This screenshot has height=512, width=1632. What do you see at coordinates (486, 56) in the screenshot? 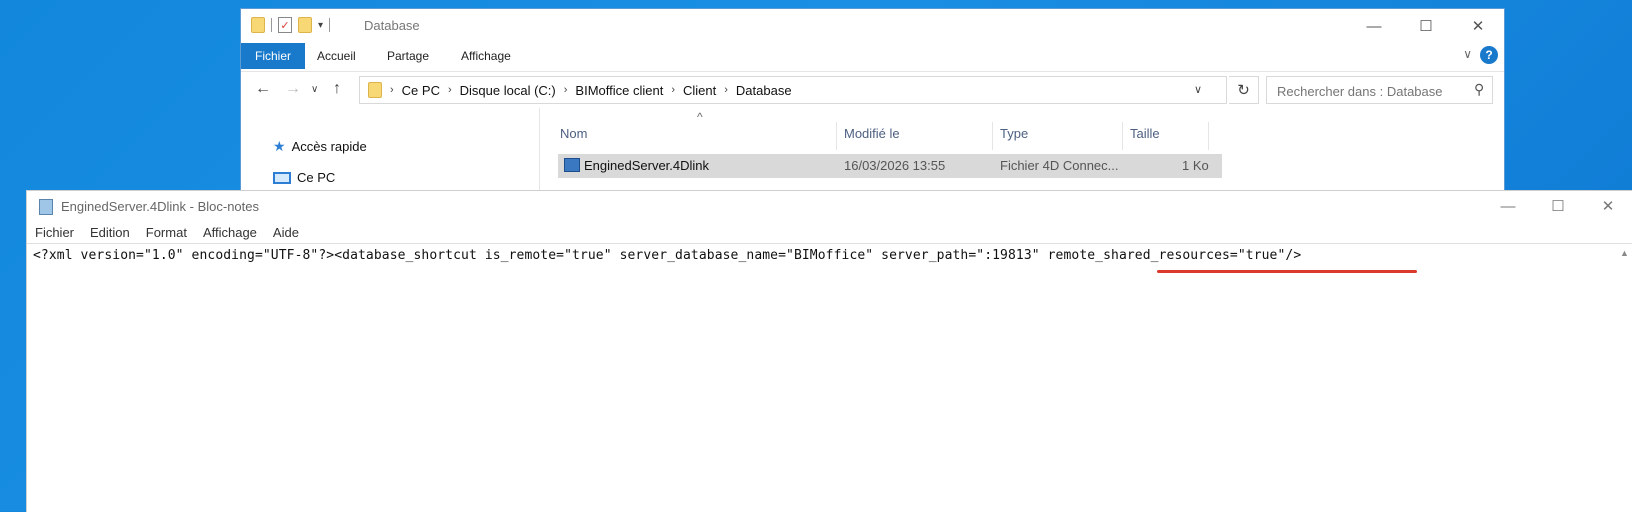
I see `tab-affichage: Affichage` at bounding box center [486, 56].